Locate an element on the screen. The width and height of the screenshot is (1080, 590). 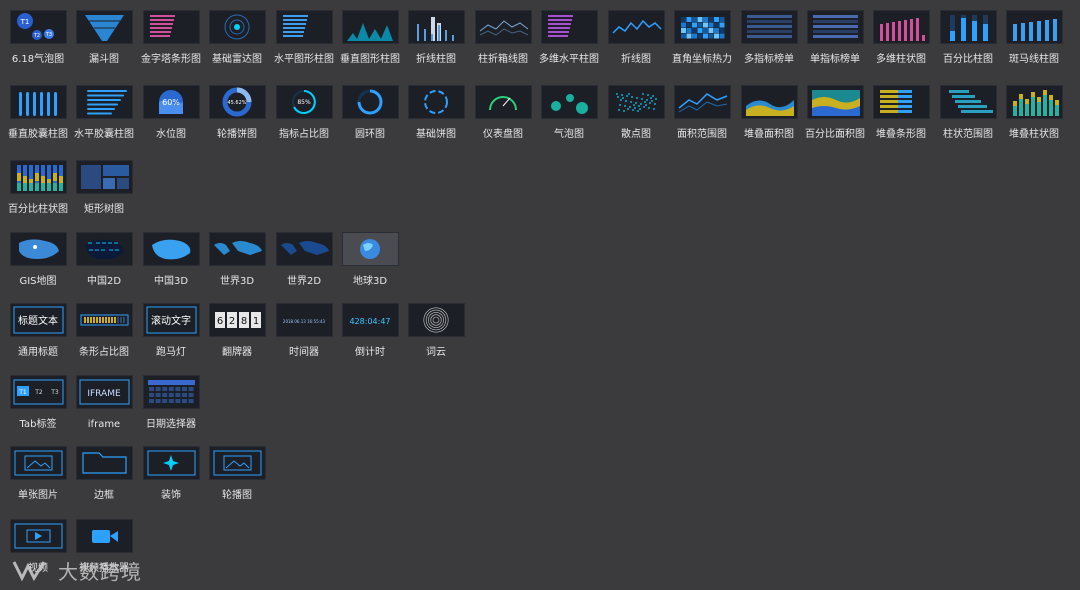
area-range-chart-thumbnail-icon is located at coordinates (702, 102).